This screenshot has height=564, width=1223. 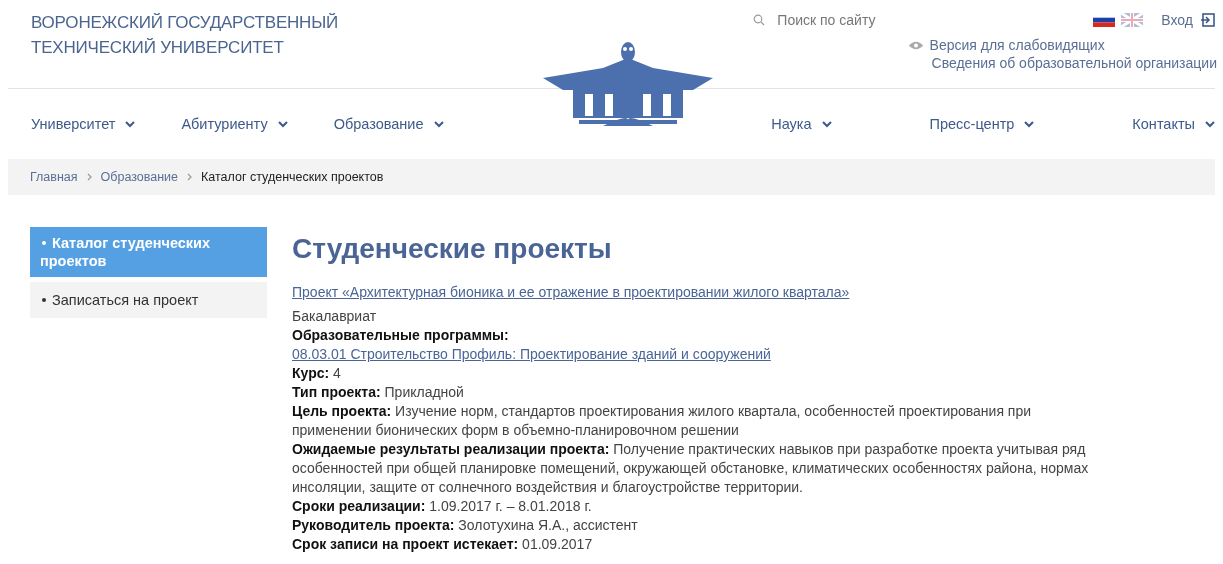 What do you see at coordinates (388, 124) in the screenshot?
I see `nav-item: Образование` at bounding box center [388, 124].